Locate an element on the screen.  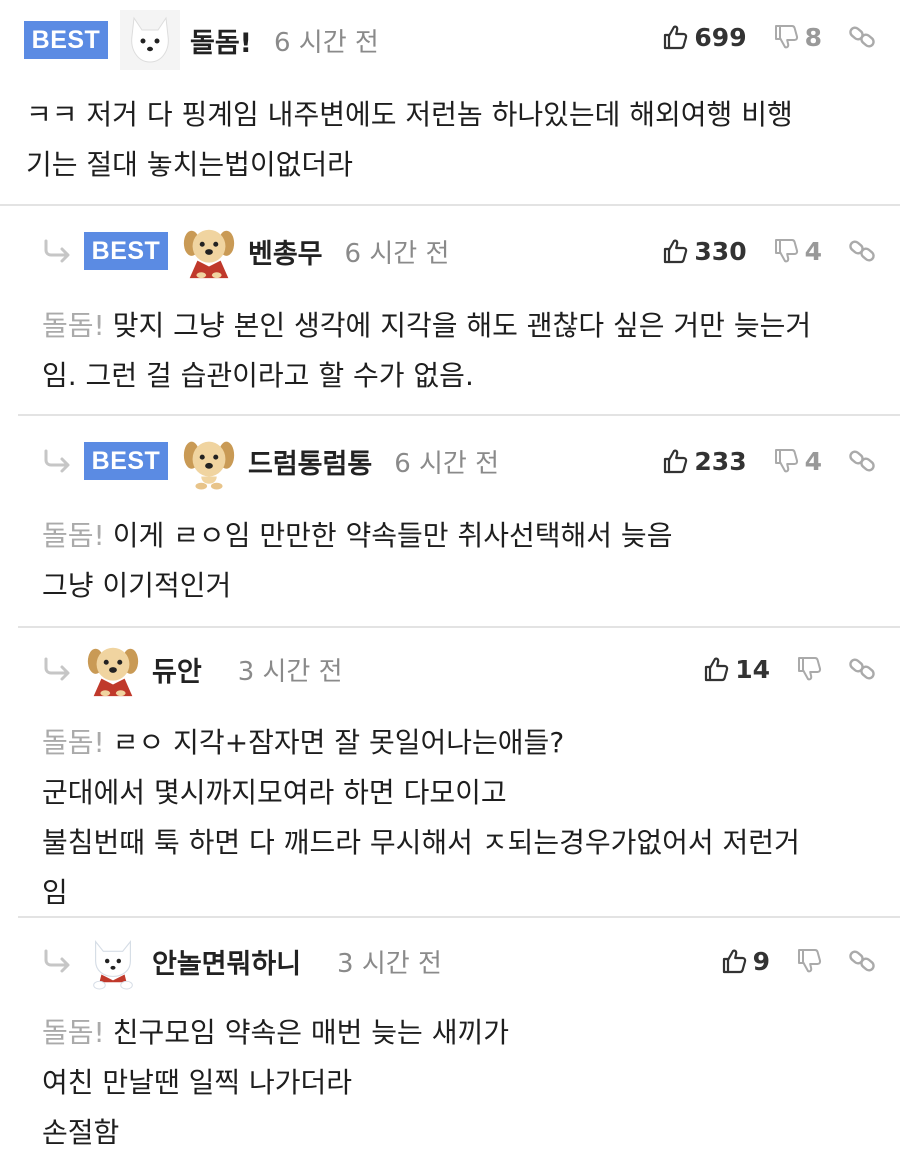
comment-text: 돌돔! 이게 ㄹㅇ임 만만한 약속들만 취사선택해서 늦음 그냥 이기적인거 is located at coordinates (357, 561).